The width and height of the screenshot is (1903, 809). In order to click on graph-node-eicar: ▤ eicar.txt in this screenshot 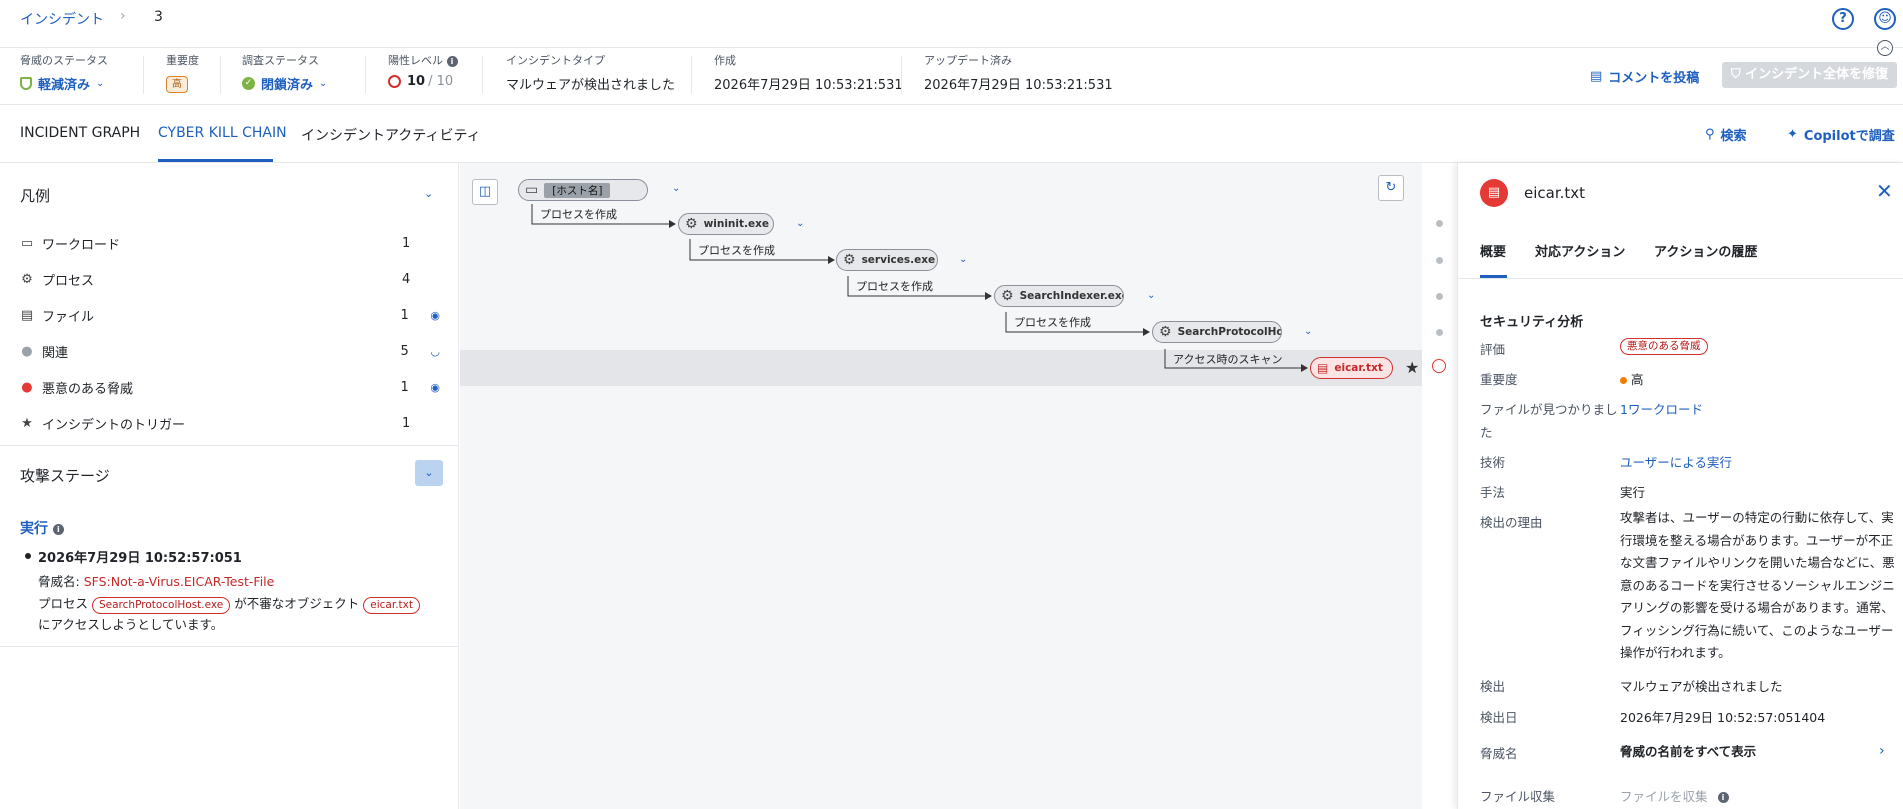, I will do `click(1351, 368)`.